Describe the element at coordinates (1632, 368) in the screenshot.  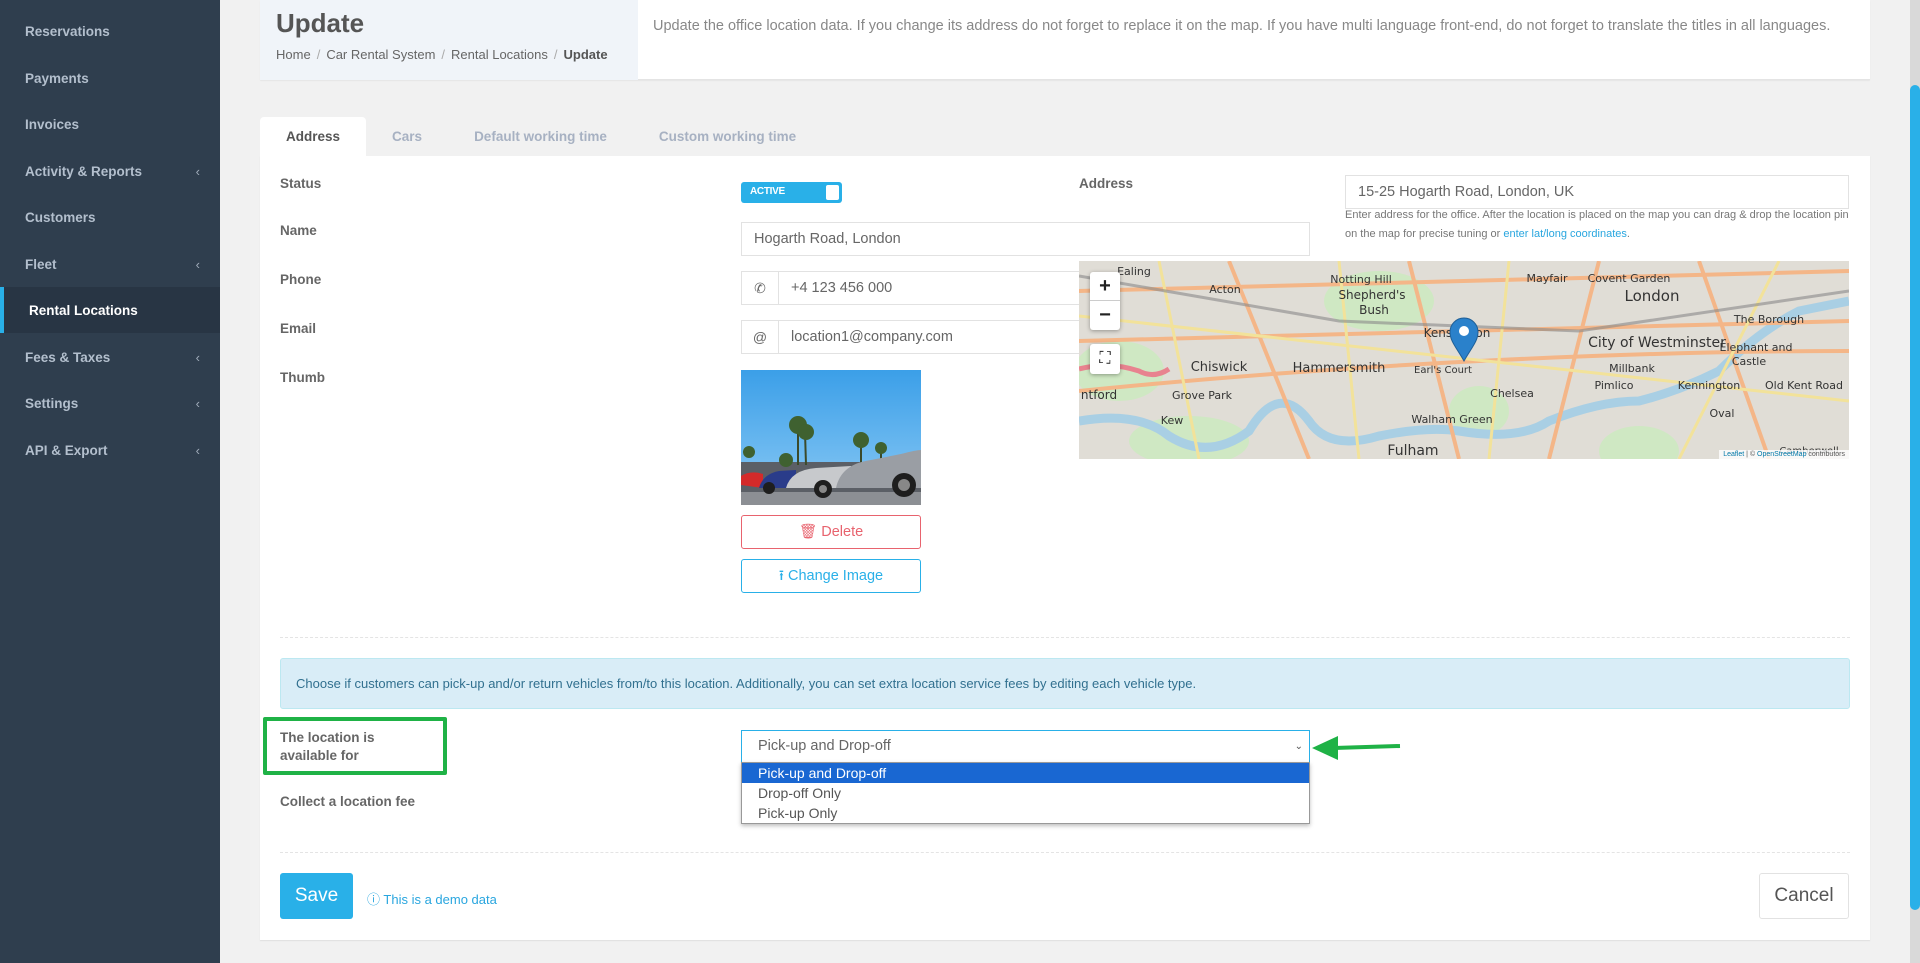
I see `map-label: Millbank` at that location.